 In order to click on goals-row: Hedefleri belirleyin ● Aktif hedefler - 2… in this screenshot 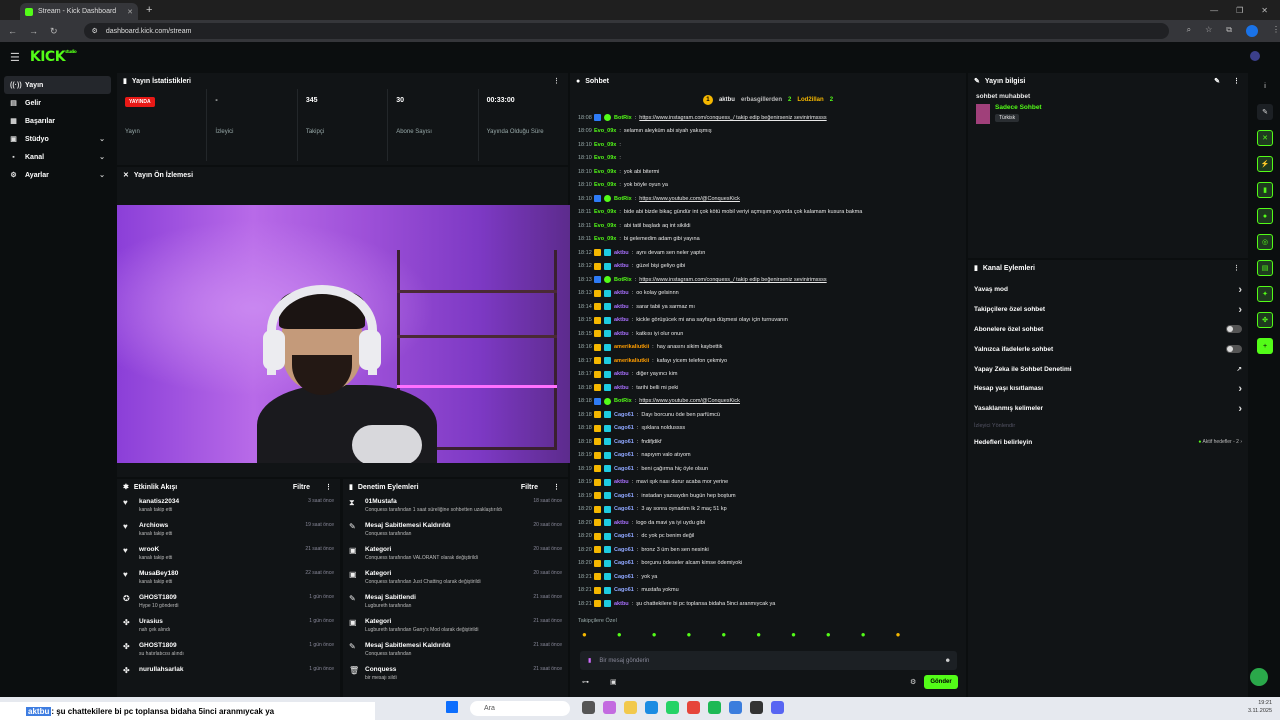, I will do `click(1108, 443)`.